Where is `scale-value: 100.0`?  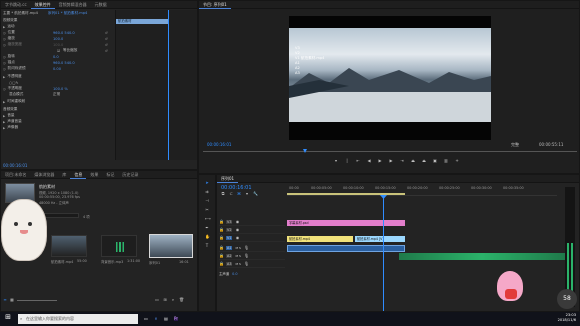
scale-value: 100.0 is located at coordinates (58, 39).